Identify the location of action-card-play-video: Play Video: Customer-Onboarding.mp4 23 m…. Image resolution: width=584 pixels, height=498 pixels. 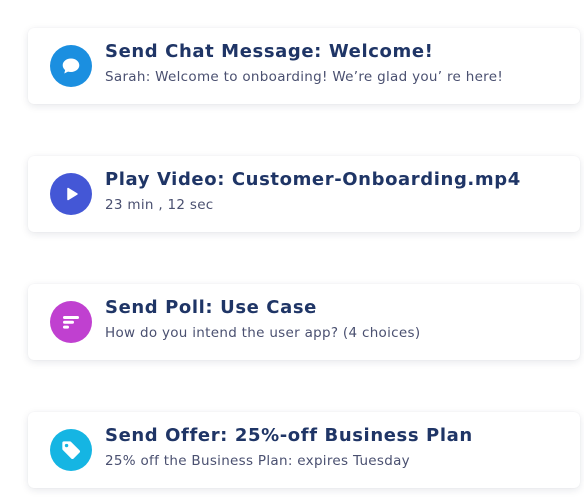
(304, 194).